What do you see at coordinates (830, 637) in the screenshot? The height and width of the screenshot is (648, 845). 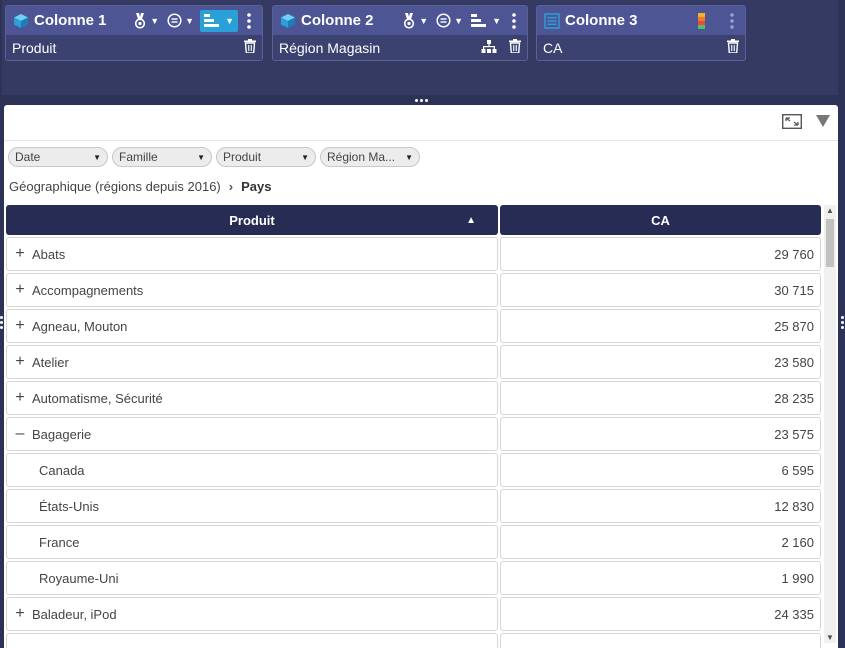 I see `scroll-down-icon: ▼` at bounding box center [830, 637].